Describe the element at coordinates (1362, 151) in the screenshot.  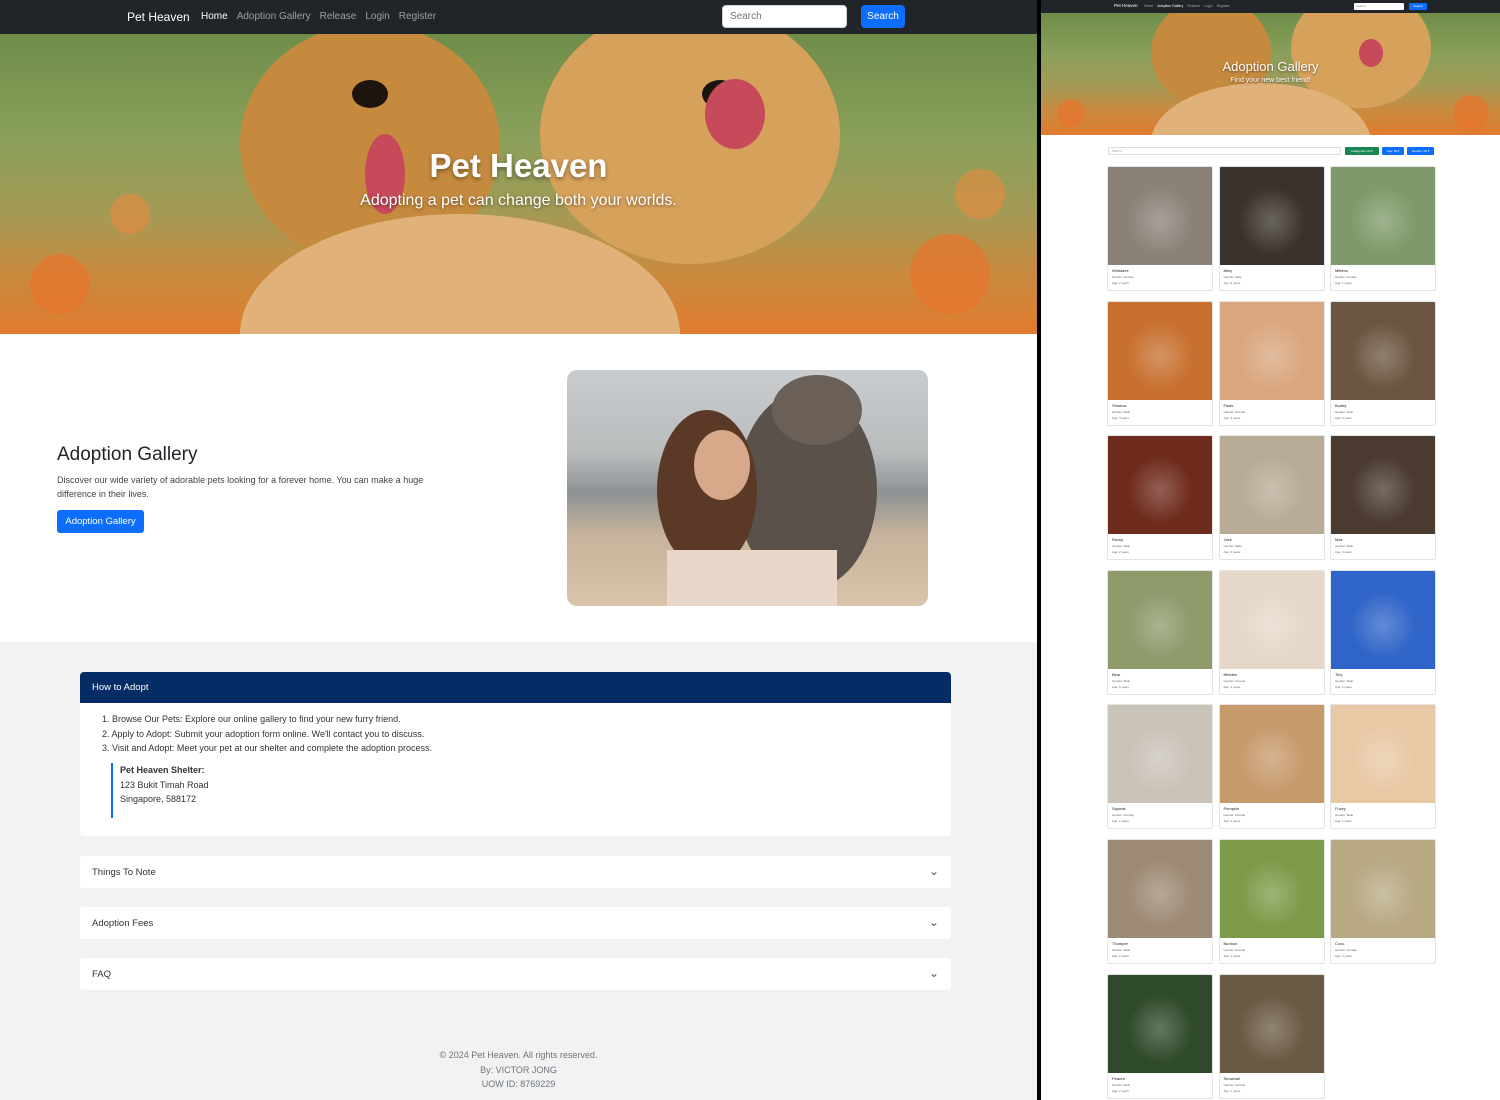
I see `categories-filter-dropdown: Categories: All ▾` at that location.